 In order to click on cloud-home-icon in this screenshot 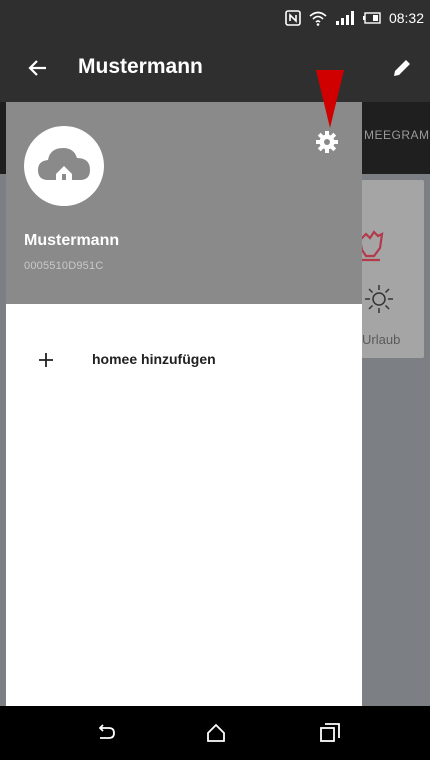, I will do `click(64, 164)`.